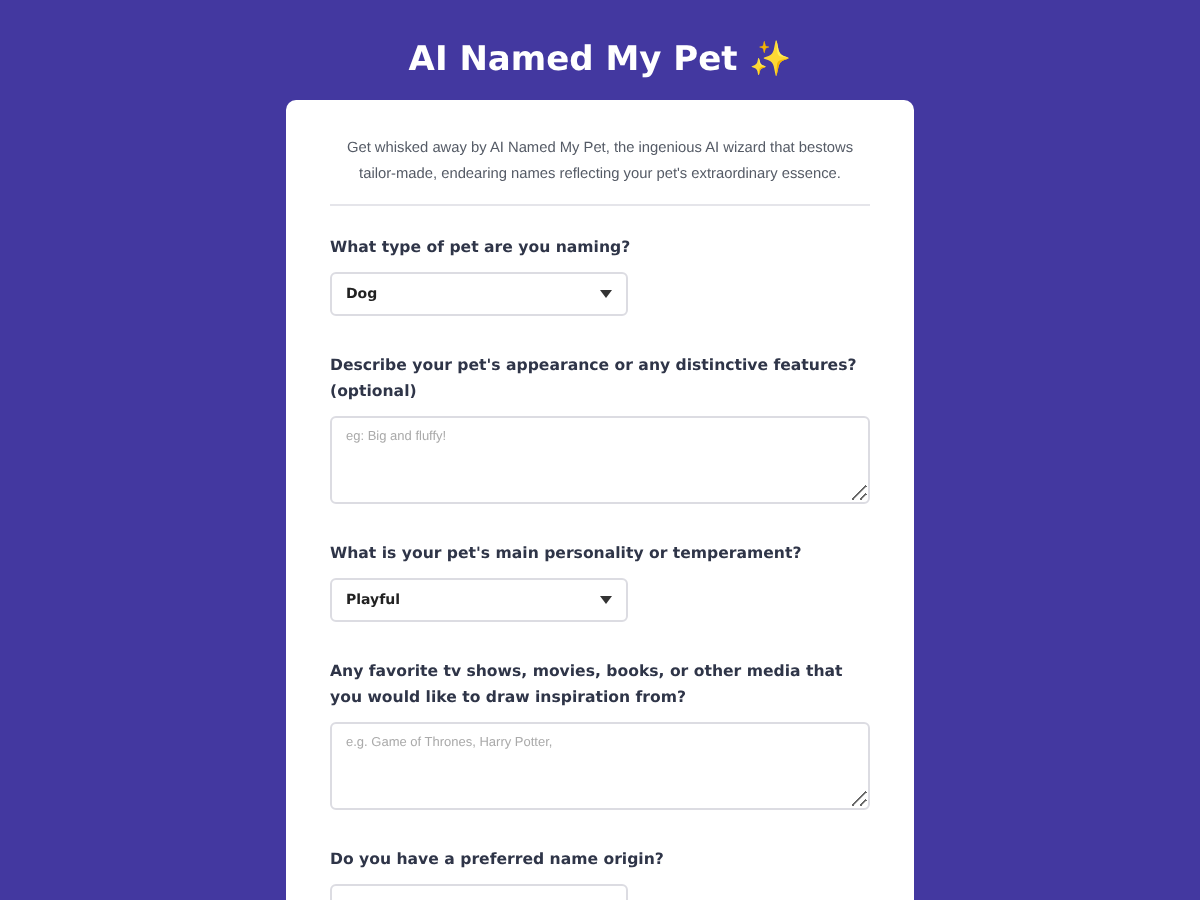 This screenshot has height=900, width=1200. I want to click on page-title: AI Named My Pet ✨, so click(600, 60).